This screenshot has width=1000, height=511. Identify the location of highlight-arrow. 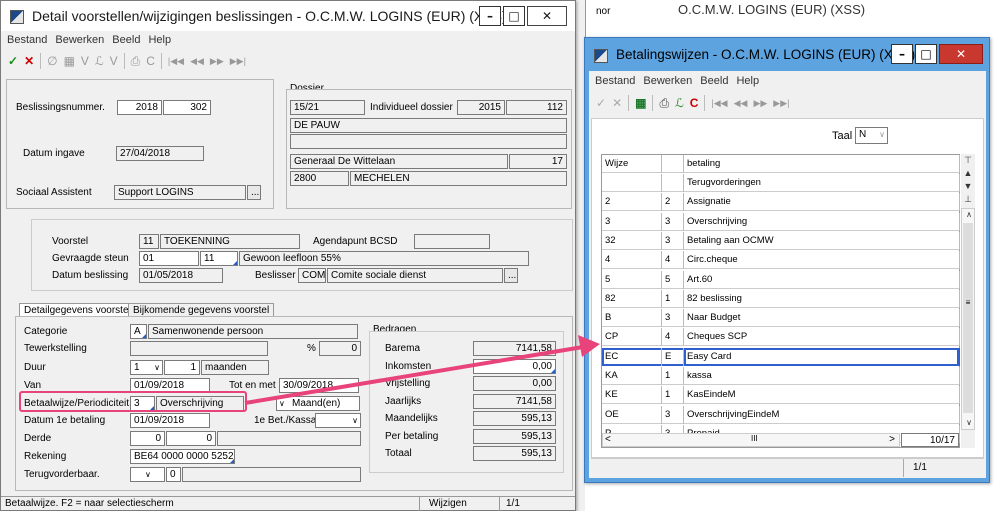
(422, 370).